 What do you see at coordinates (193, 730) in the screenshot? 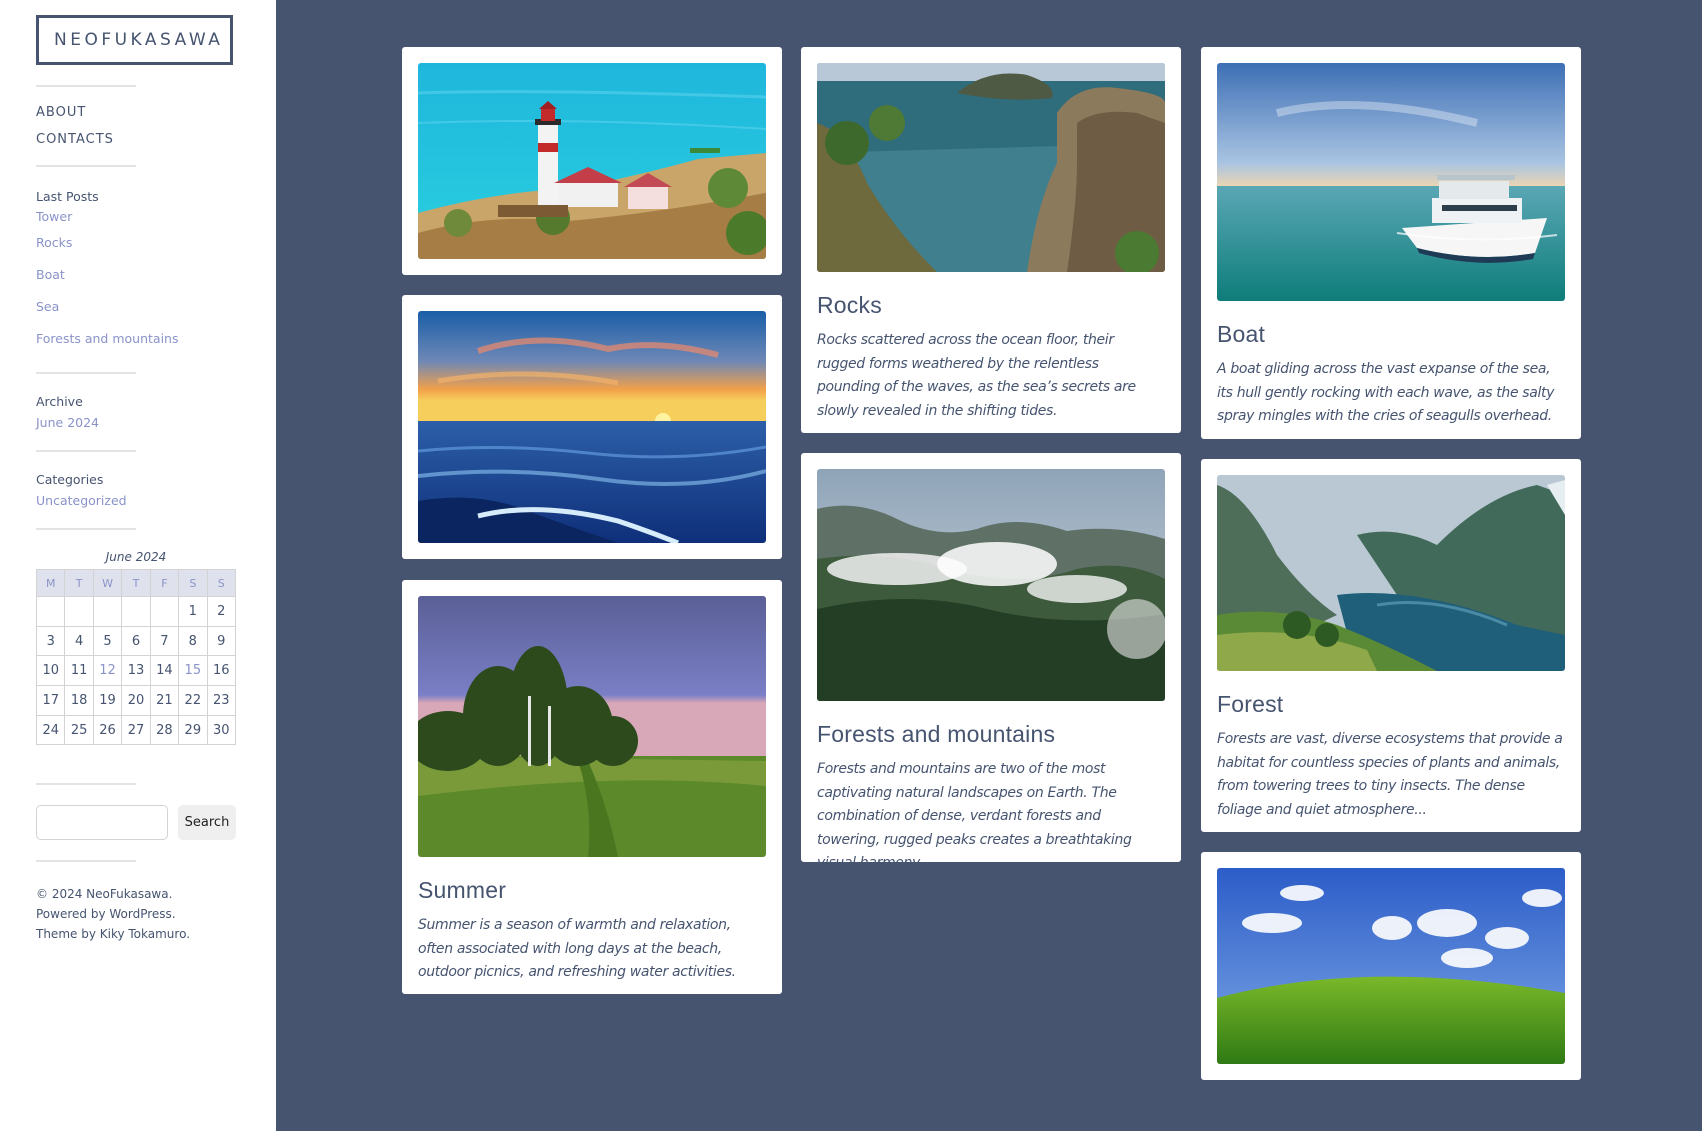
I see `calendar-day: 29` at bounding box center [193, 730].